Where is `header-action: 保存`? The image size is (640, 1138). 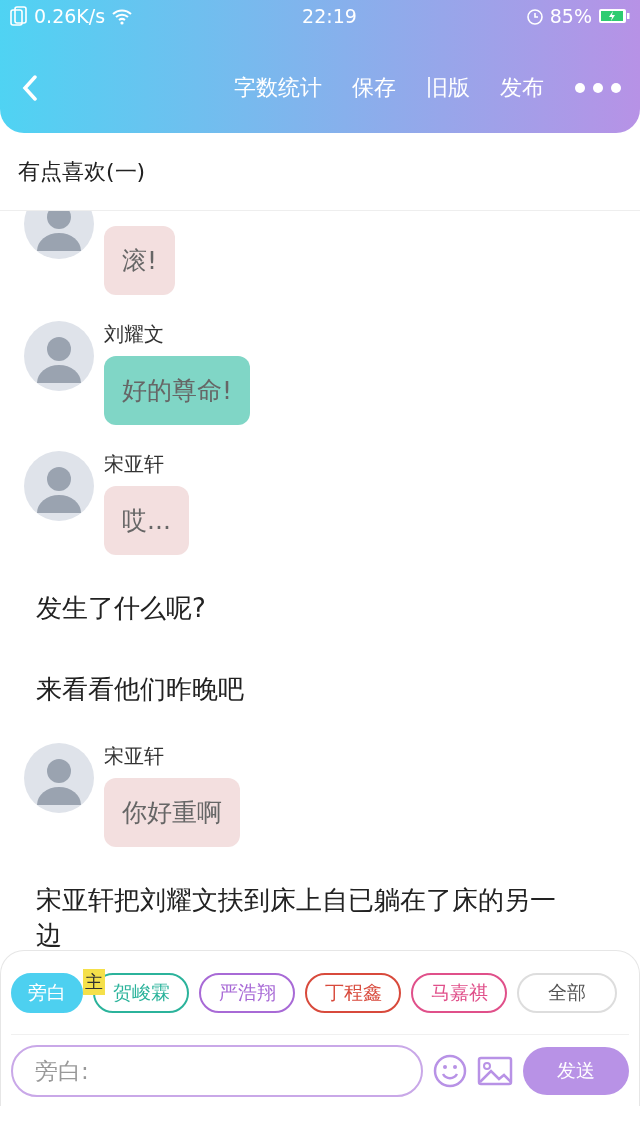 header-action: 保存 is located at coordinates (374, 87).